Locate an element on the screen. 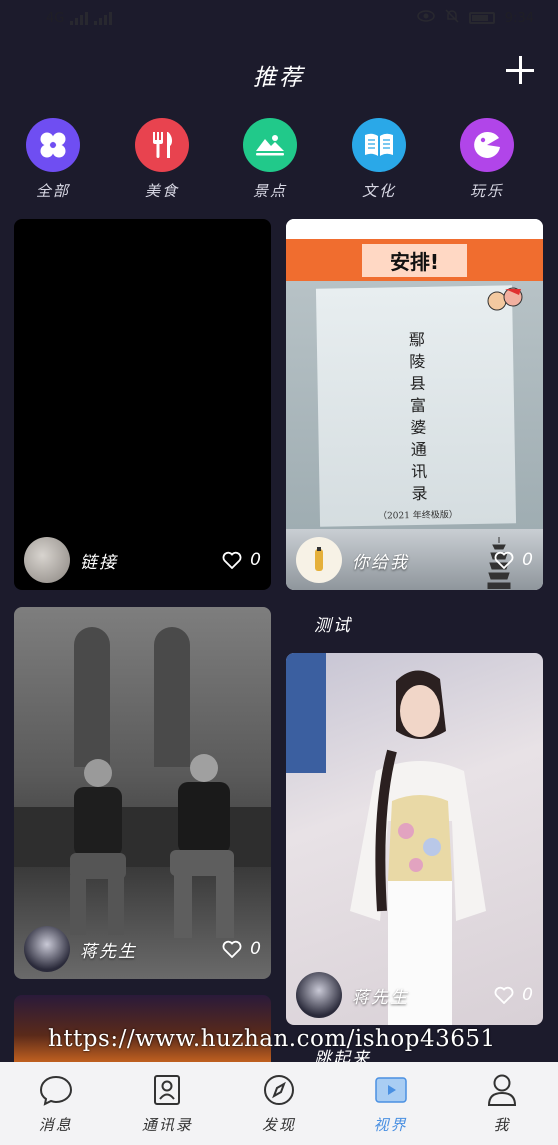 The width and height of the screenshot is (558, 1145). tab-label: 通讯录 is located at coordinates (167, 1125).